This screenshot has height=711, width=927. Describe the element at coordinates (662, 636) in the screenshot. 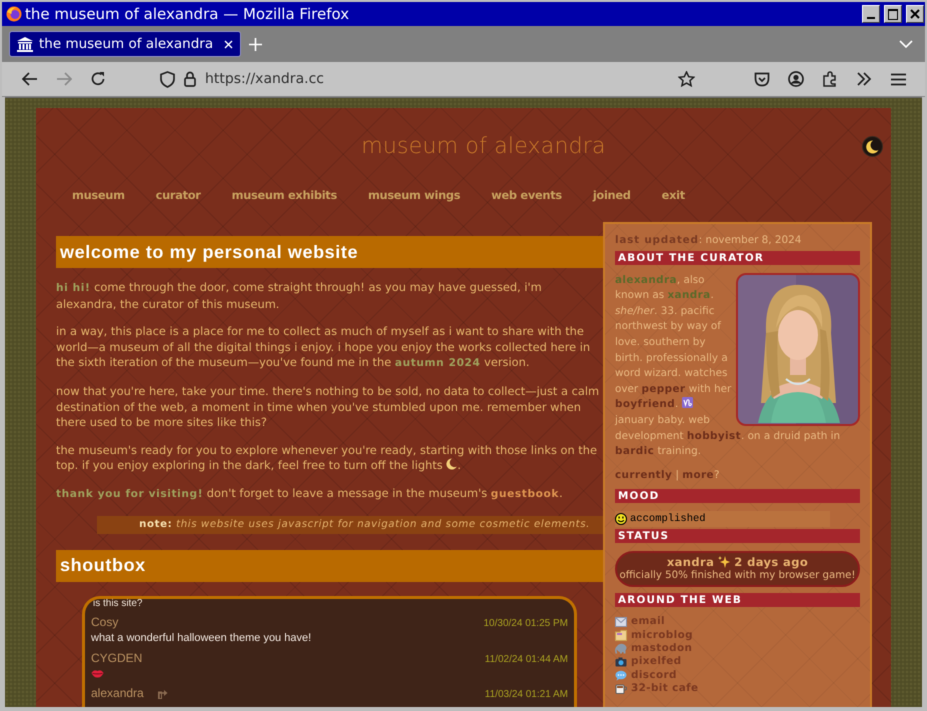

I see `link: microblog` at that location.